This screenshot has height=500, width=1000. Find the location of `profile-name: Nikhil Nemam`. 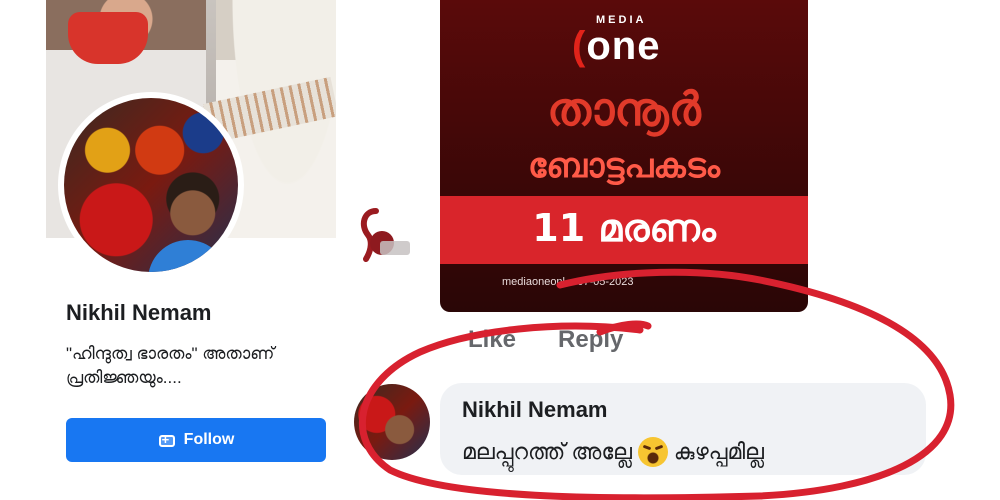

profile-name: Nikhil Nemam is located at coordinates (139, 313).